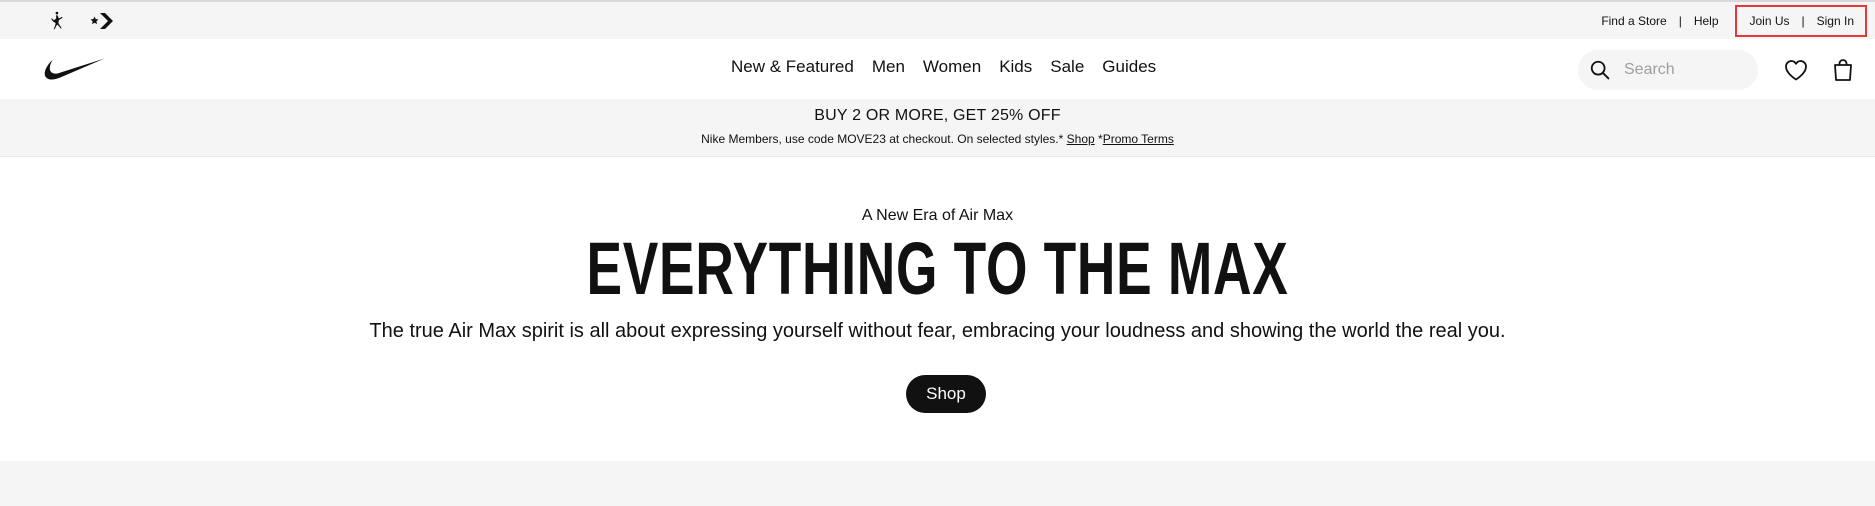 This screenshot has width=1875, height=506. What do you see at coordinates (57, 21) in the screenshot?
I see `jordan-jumpman-icon` at bounding box center [57, 21].